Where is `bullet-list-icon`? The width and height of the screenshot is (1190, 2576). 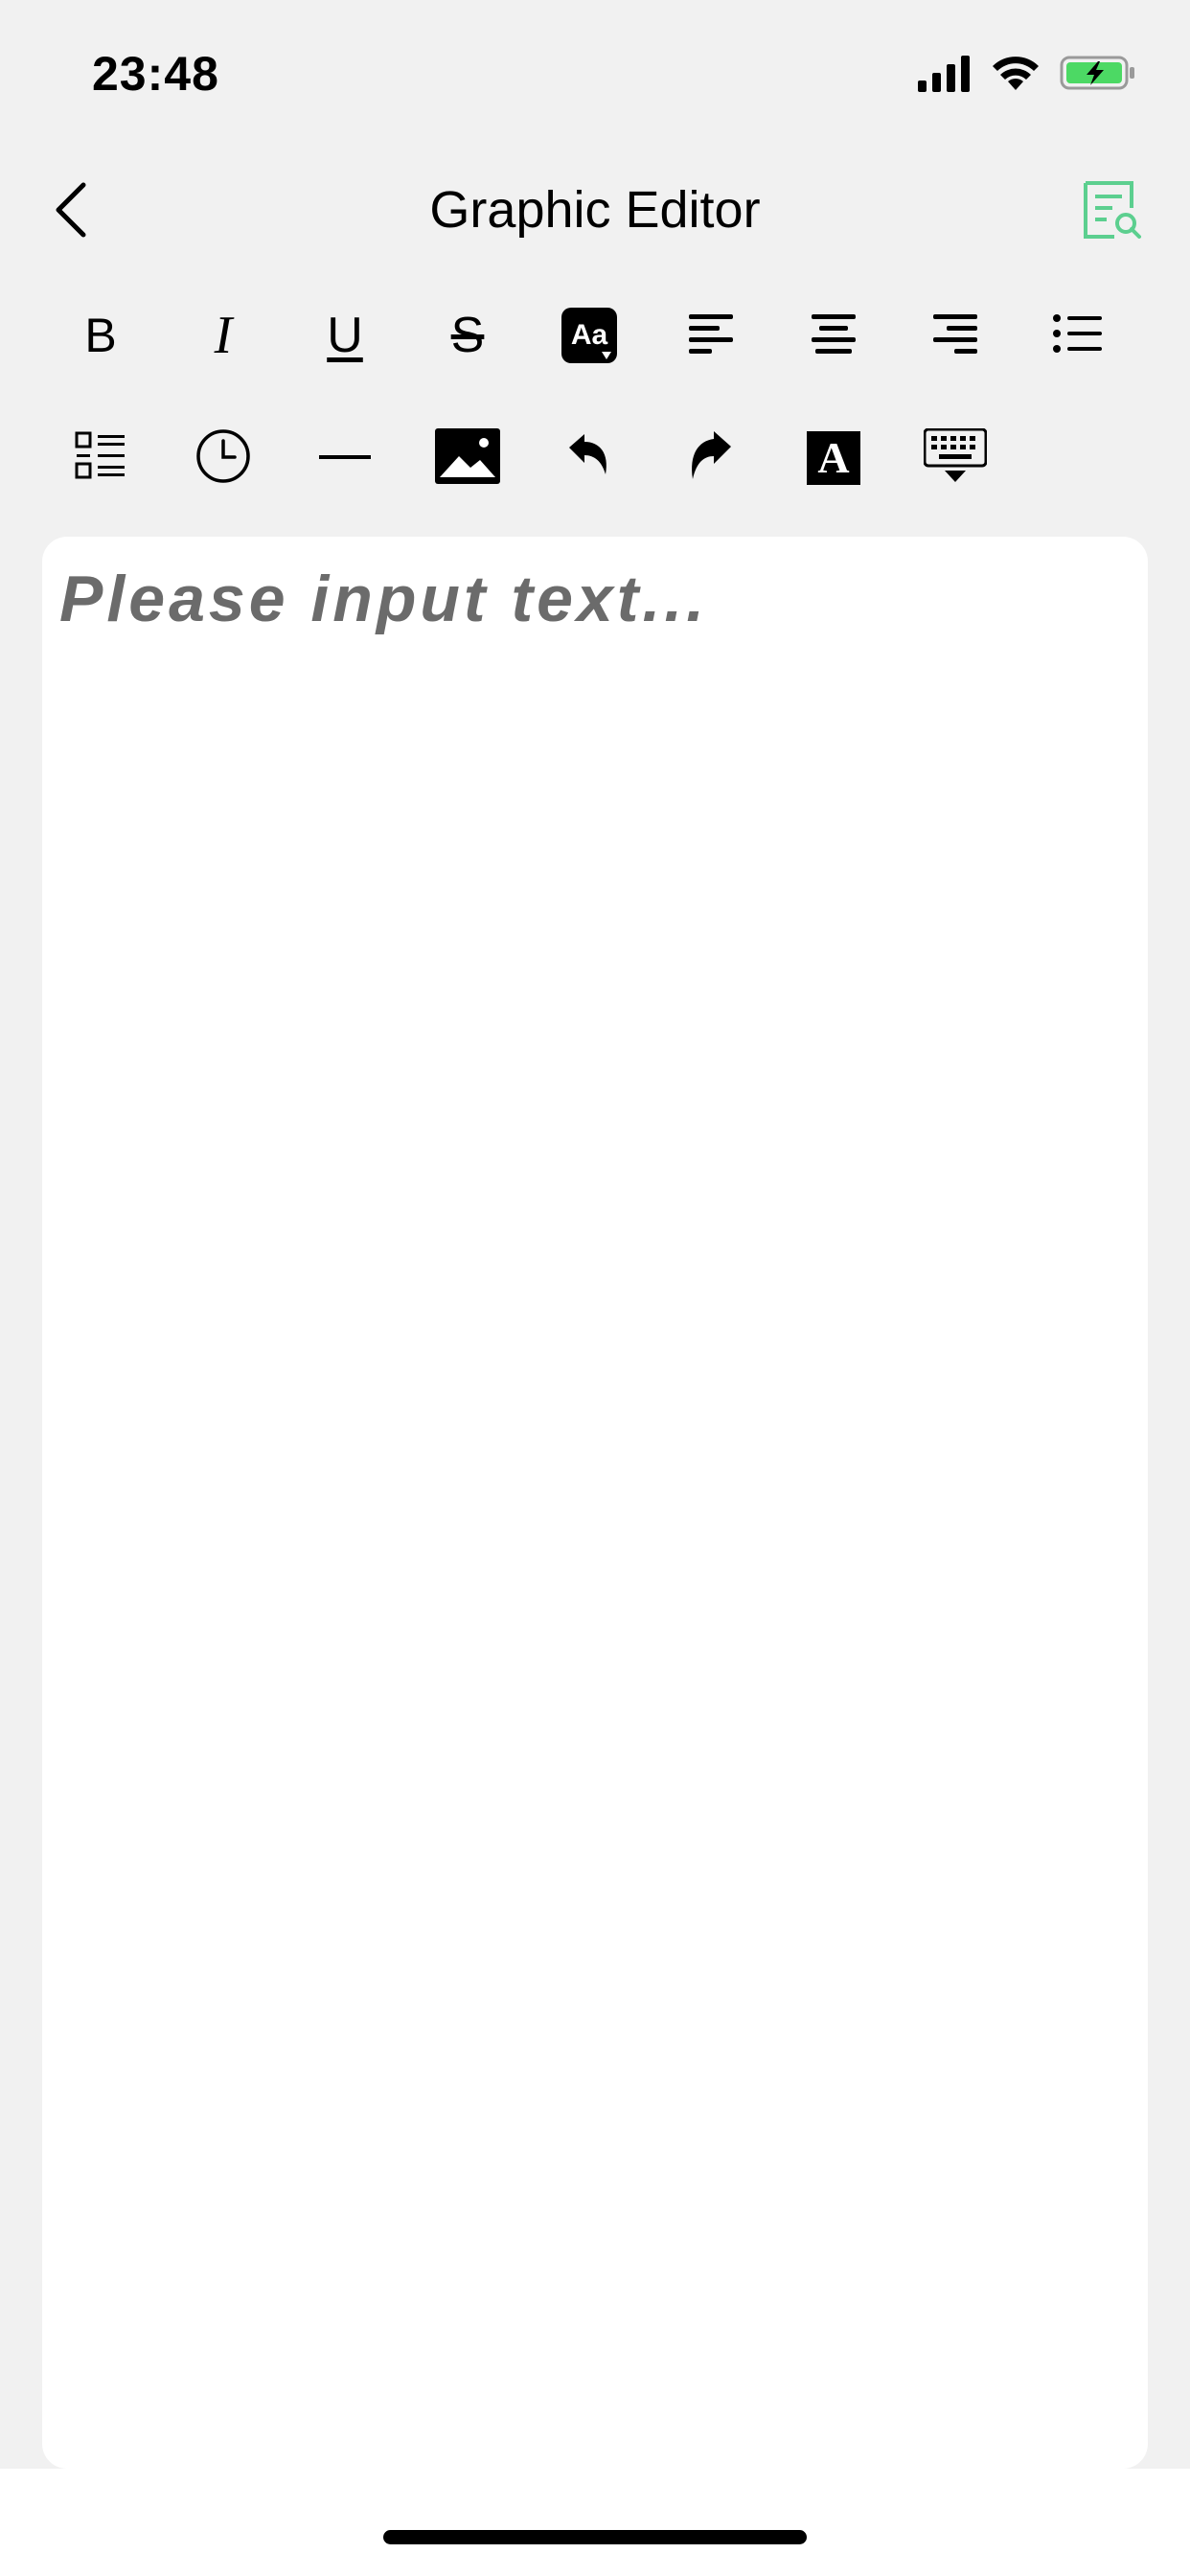 bullet-list-icon is located at coordinates (1078, 335).